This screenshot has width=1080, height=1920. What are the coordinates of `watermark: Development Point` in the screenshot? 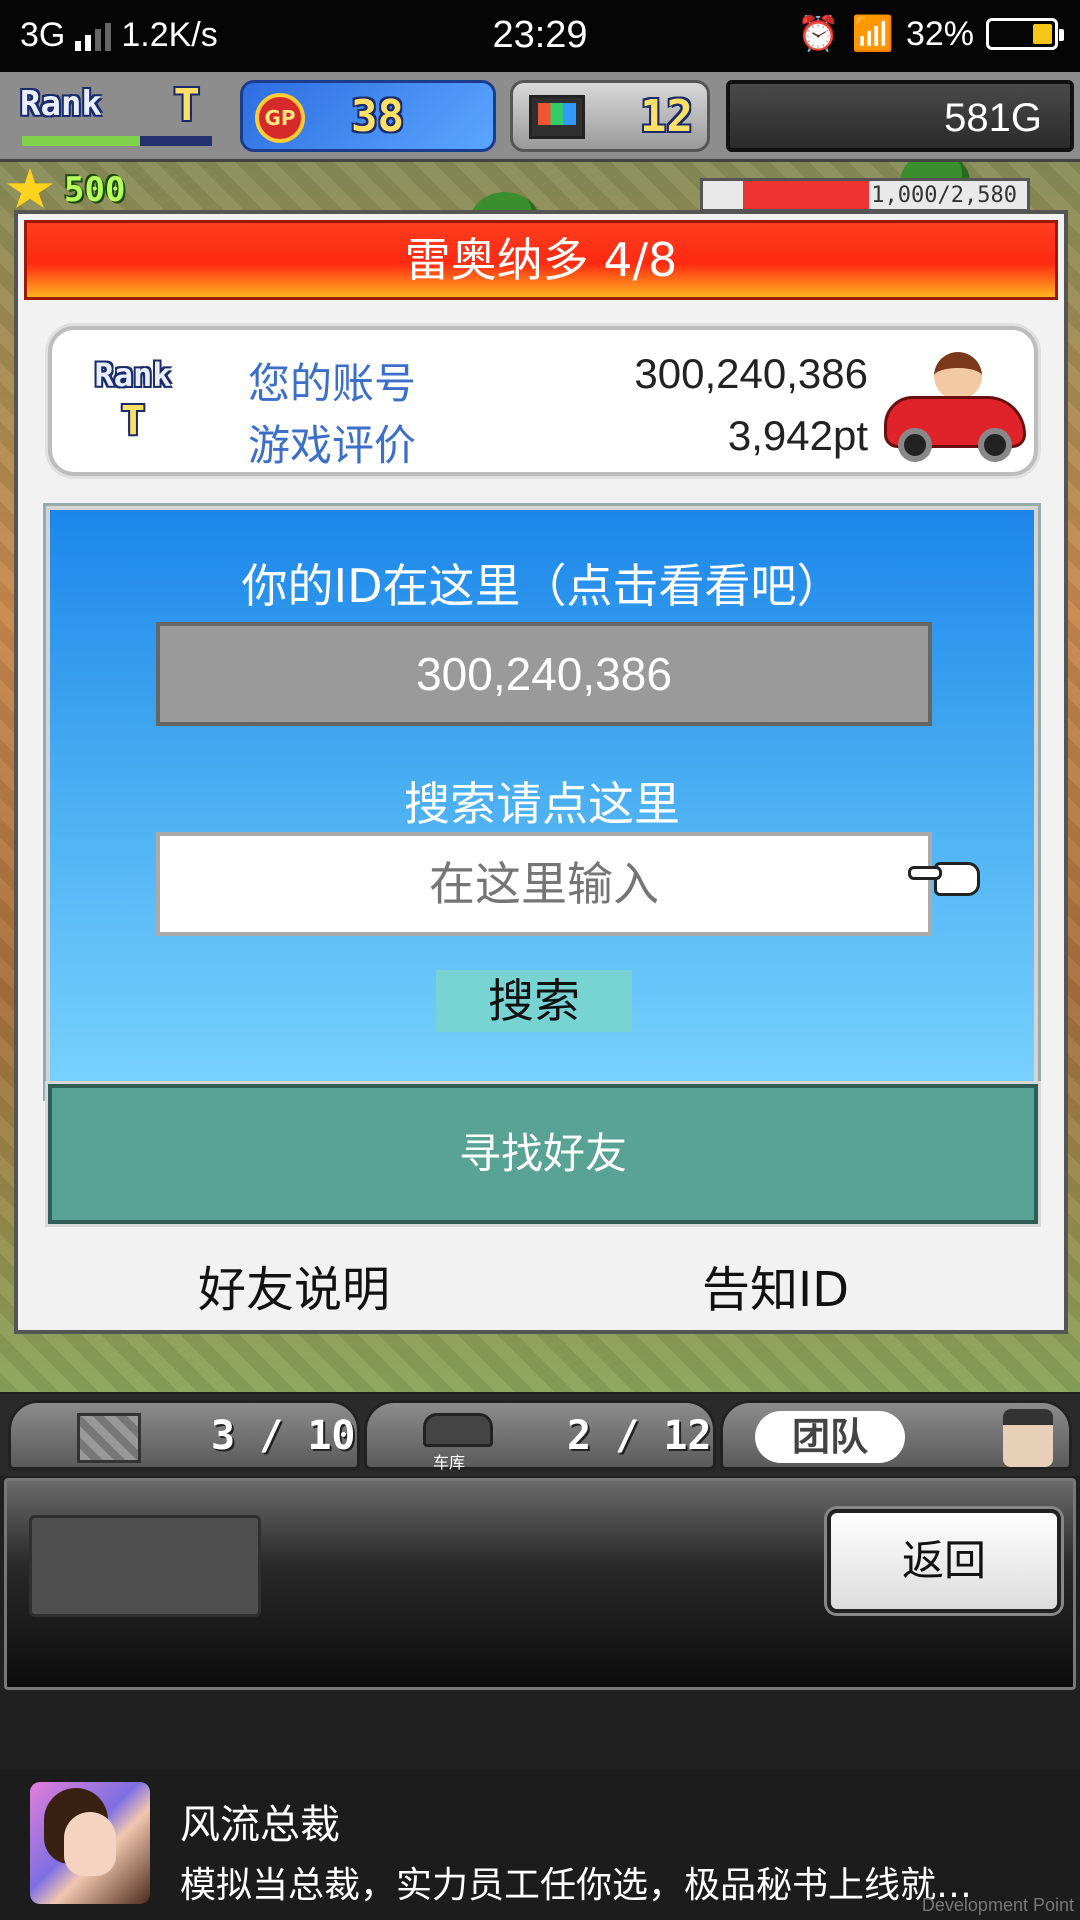 It's located at (997, 1905).